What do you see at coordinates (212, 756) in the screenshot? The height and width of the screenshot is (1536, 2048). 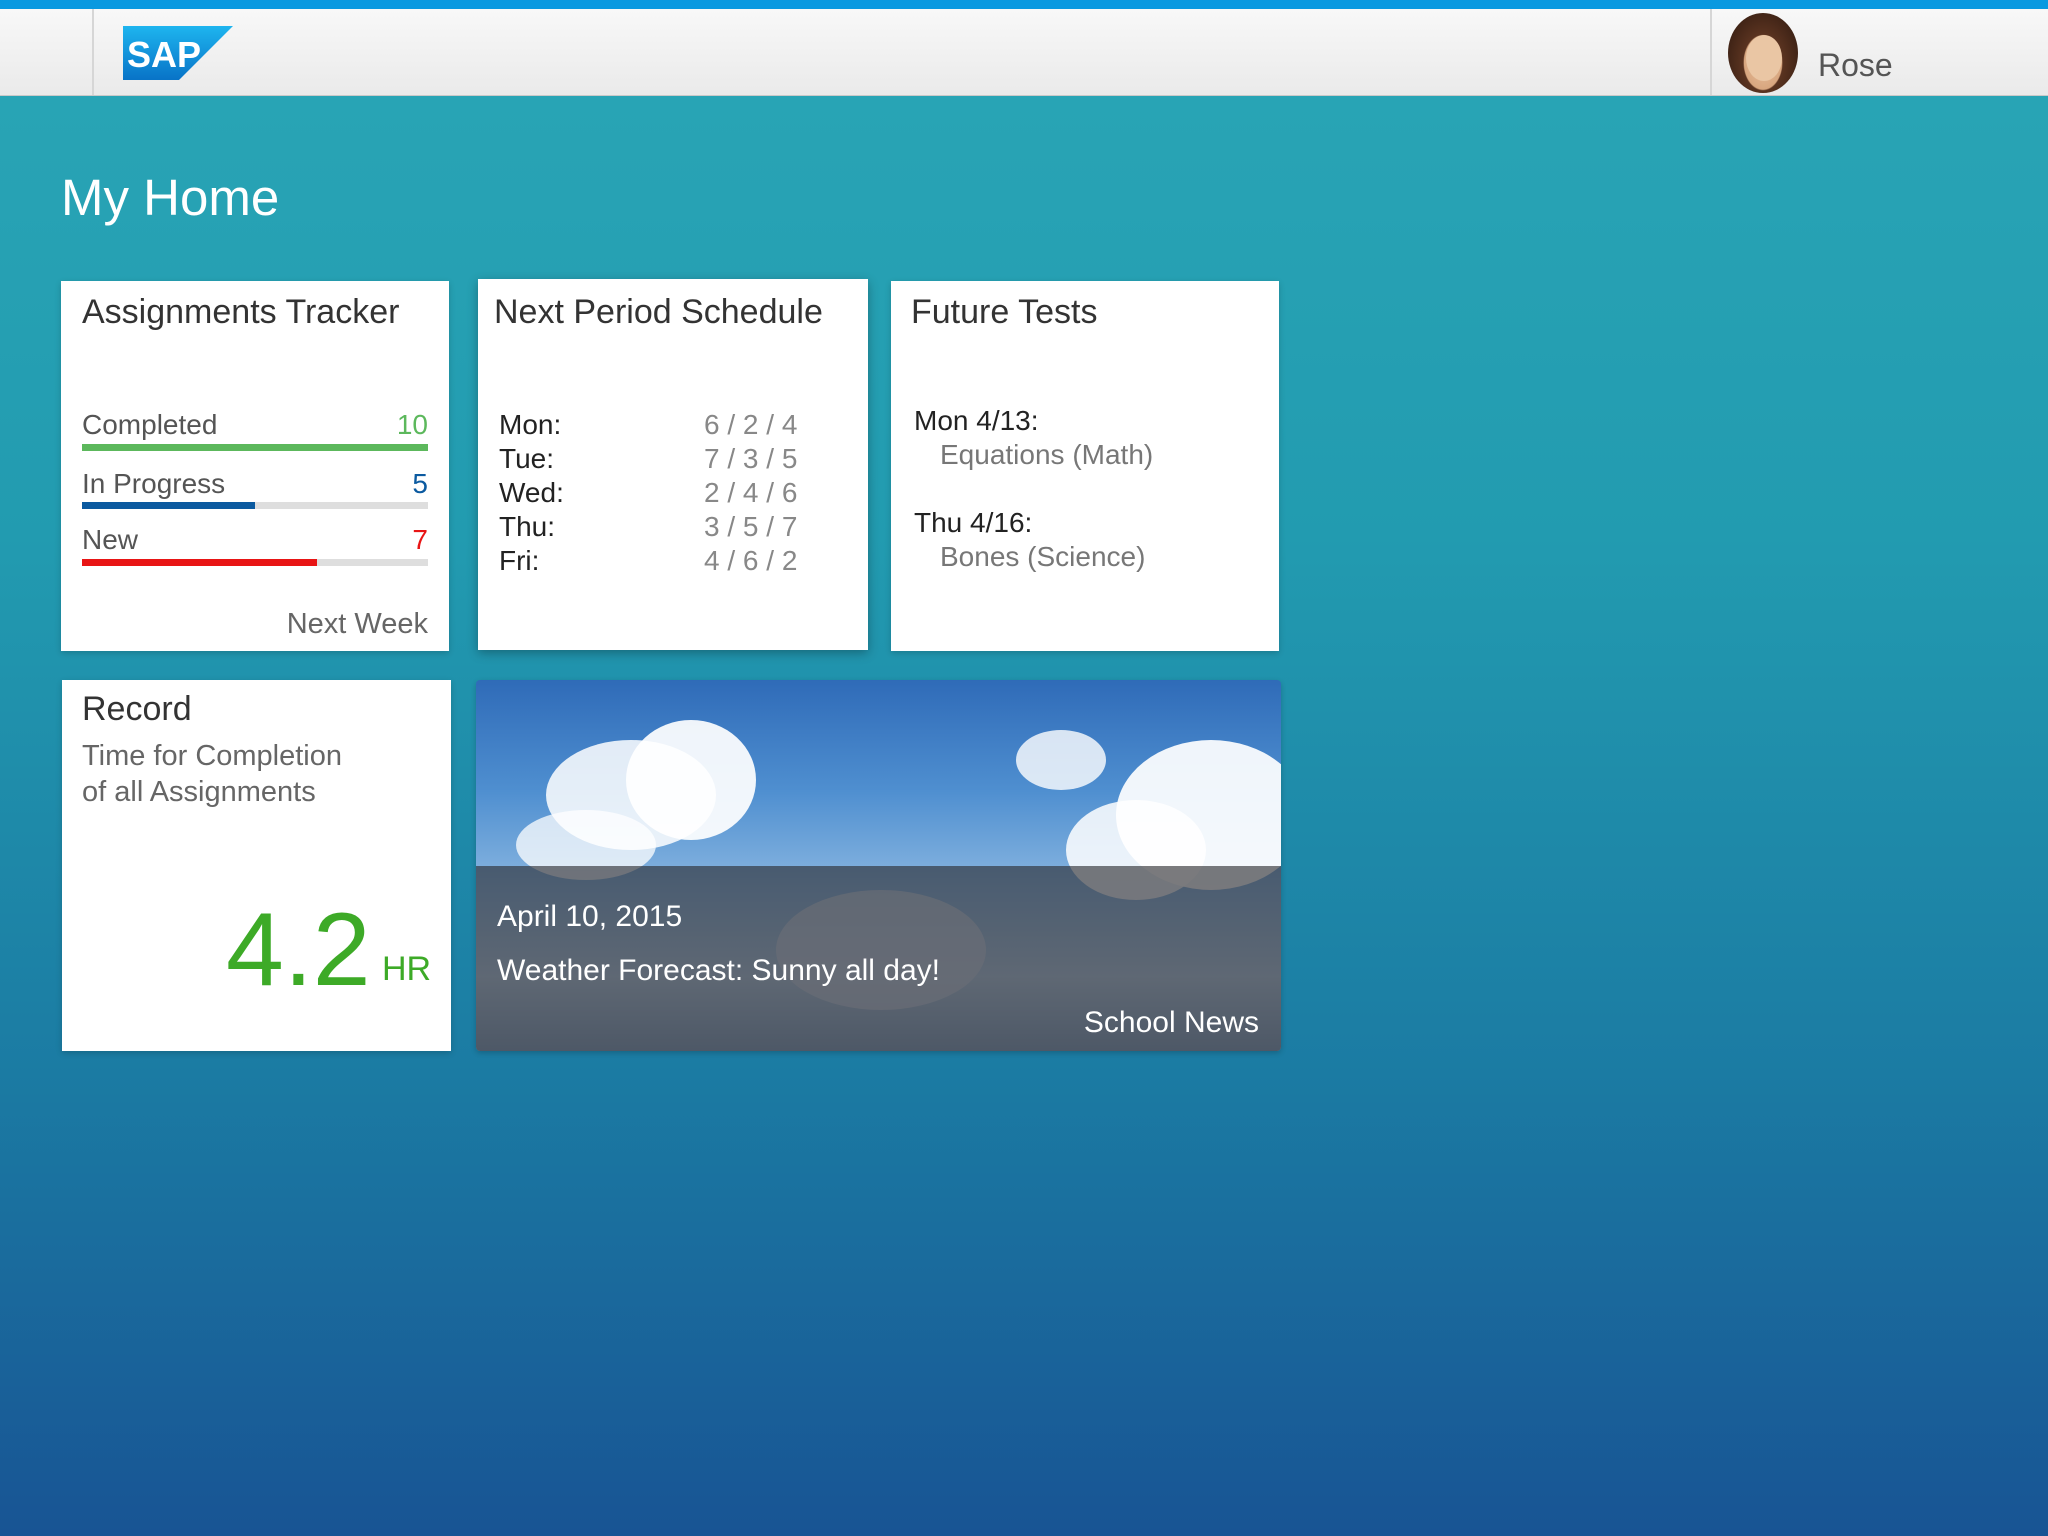 I see `record-subtitle-line: Time for Completion` at bounding box center [212, 756].